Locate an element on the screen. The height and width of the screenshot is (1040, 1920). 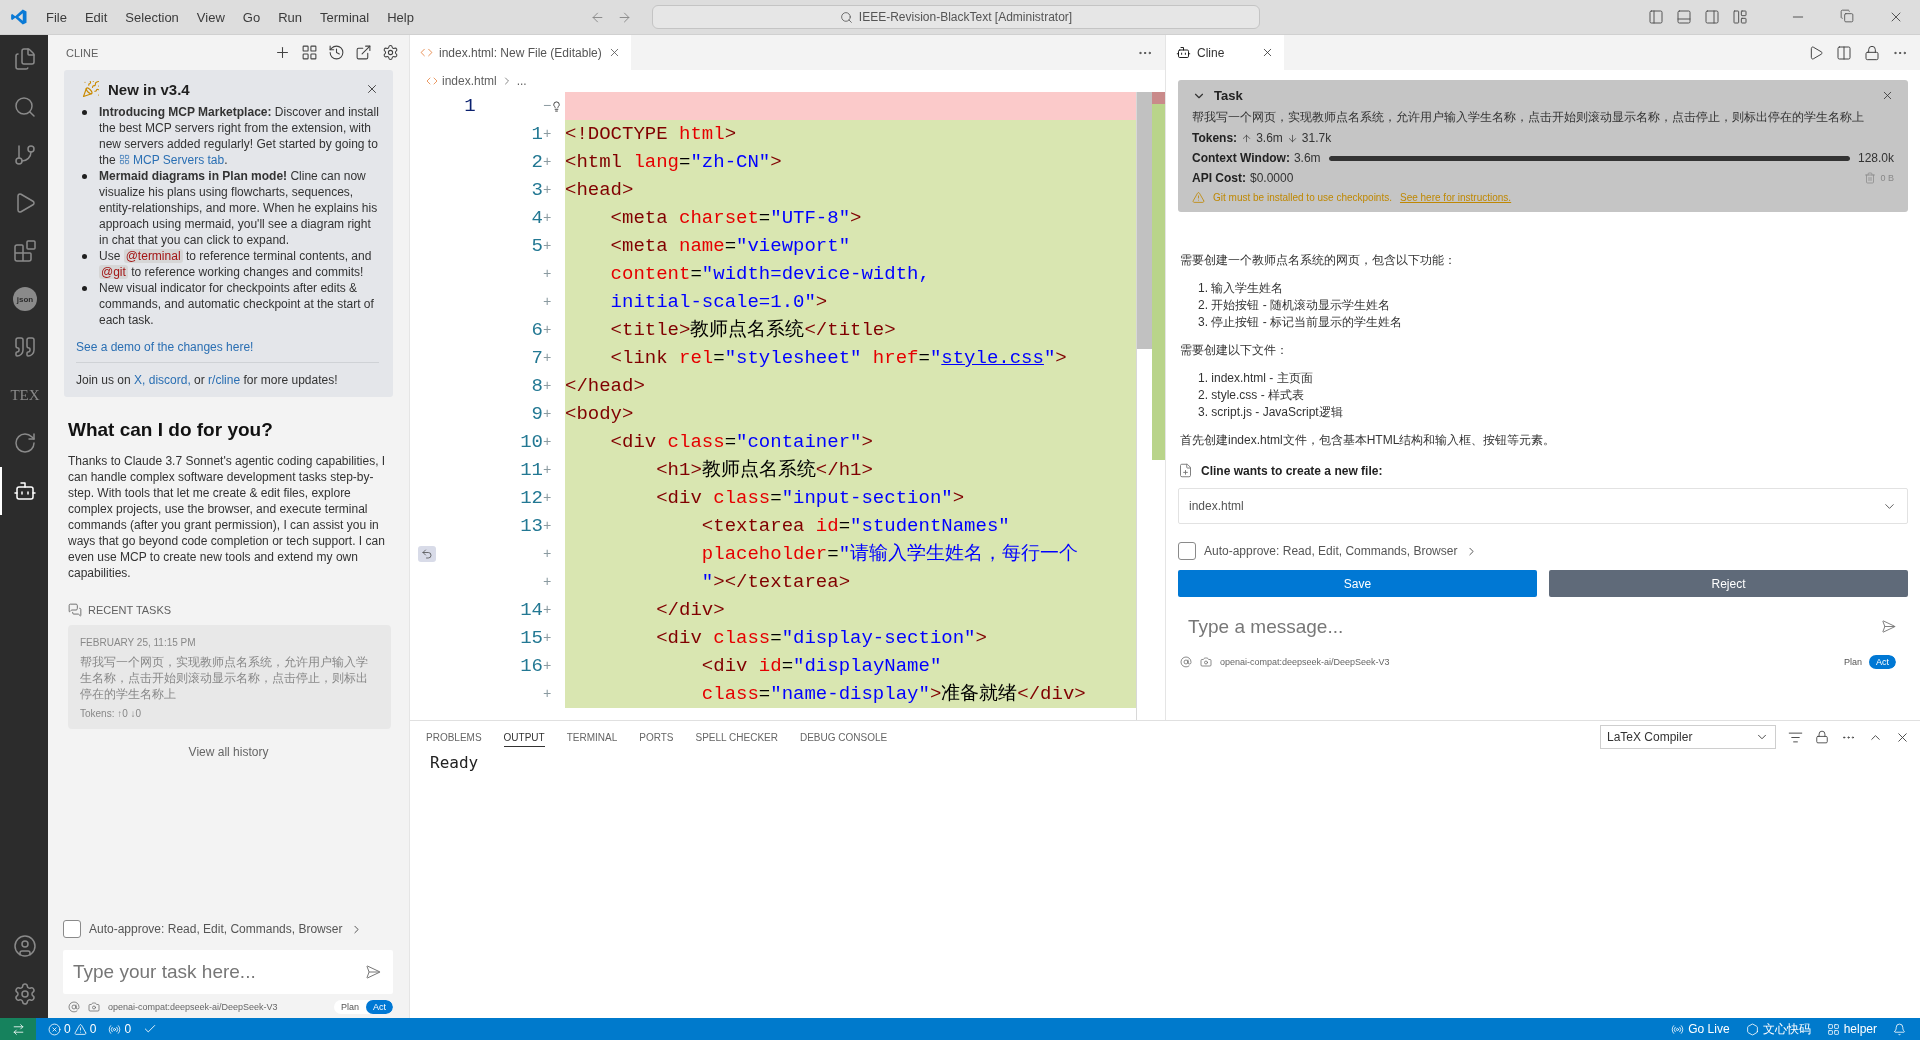
file-dropdown: index.html is located at coordinates (1543, 506).